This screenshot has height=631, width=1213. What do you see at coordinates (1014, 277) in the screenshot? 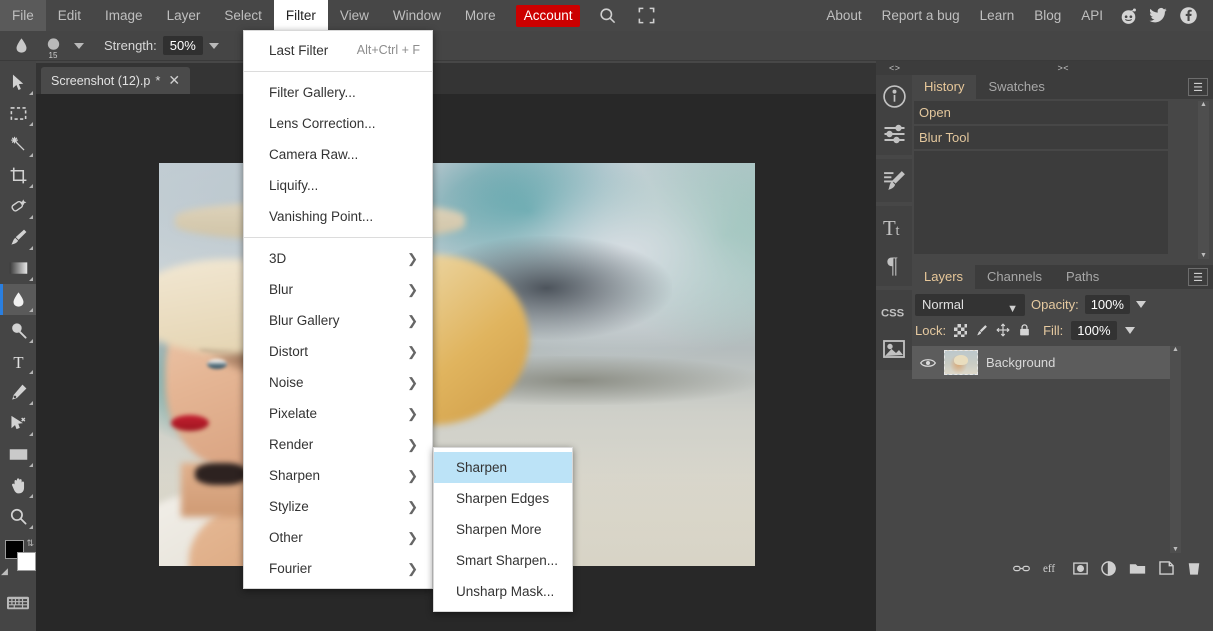
I see `tab-channels: Channels` at bounding box center [1014, 277].